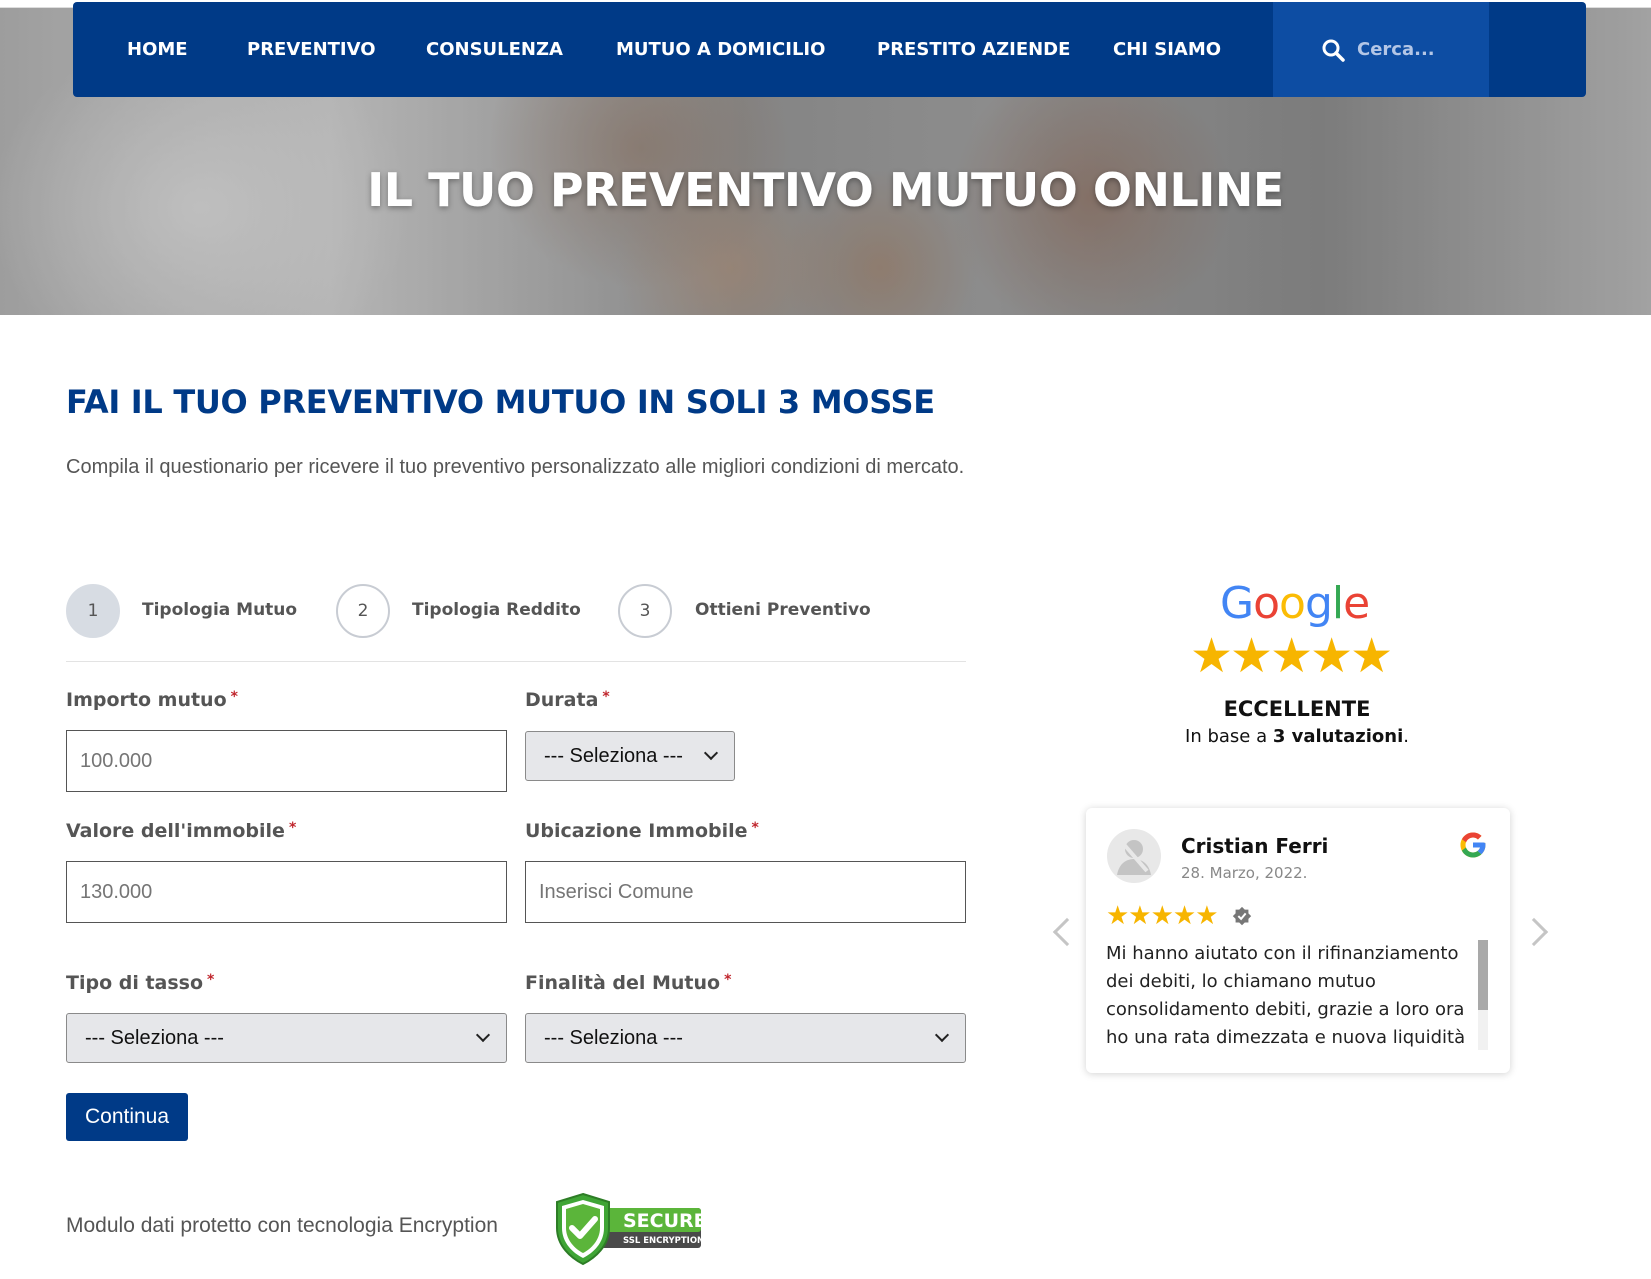  Describe the element at coordinates (1534, 932) in the screenshot. I see `carousel-next-arrow` at that location.